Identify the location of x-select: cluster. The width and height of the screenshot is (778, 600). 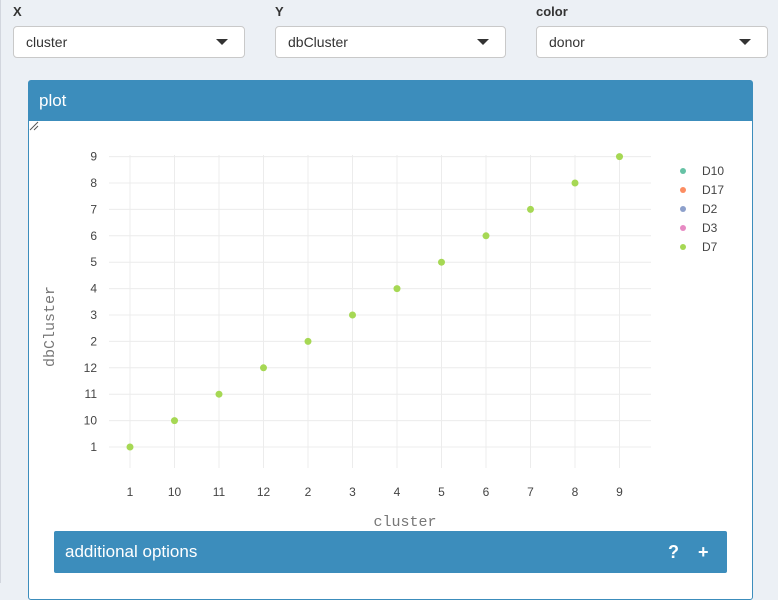
(129, 42).